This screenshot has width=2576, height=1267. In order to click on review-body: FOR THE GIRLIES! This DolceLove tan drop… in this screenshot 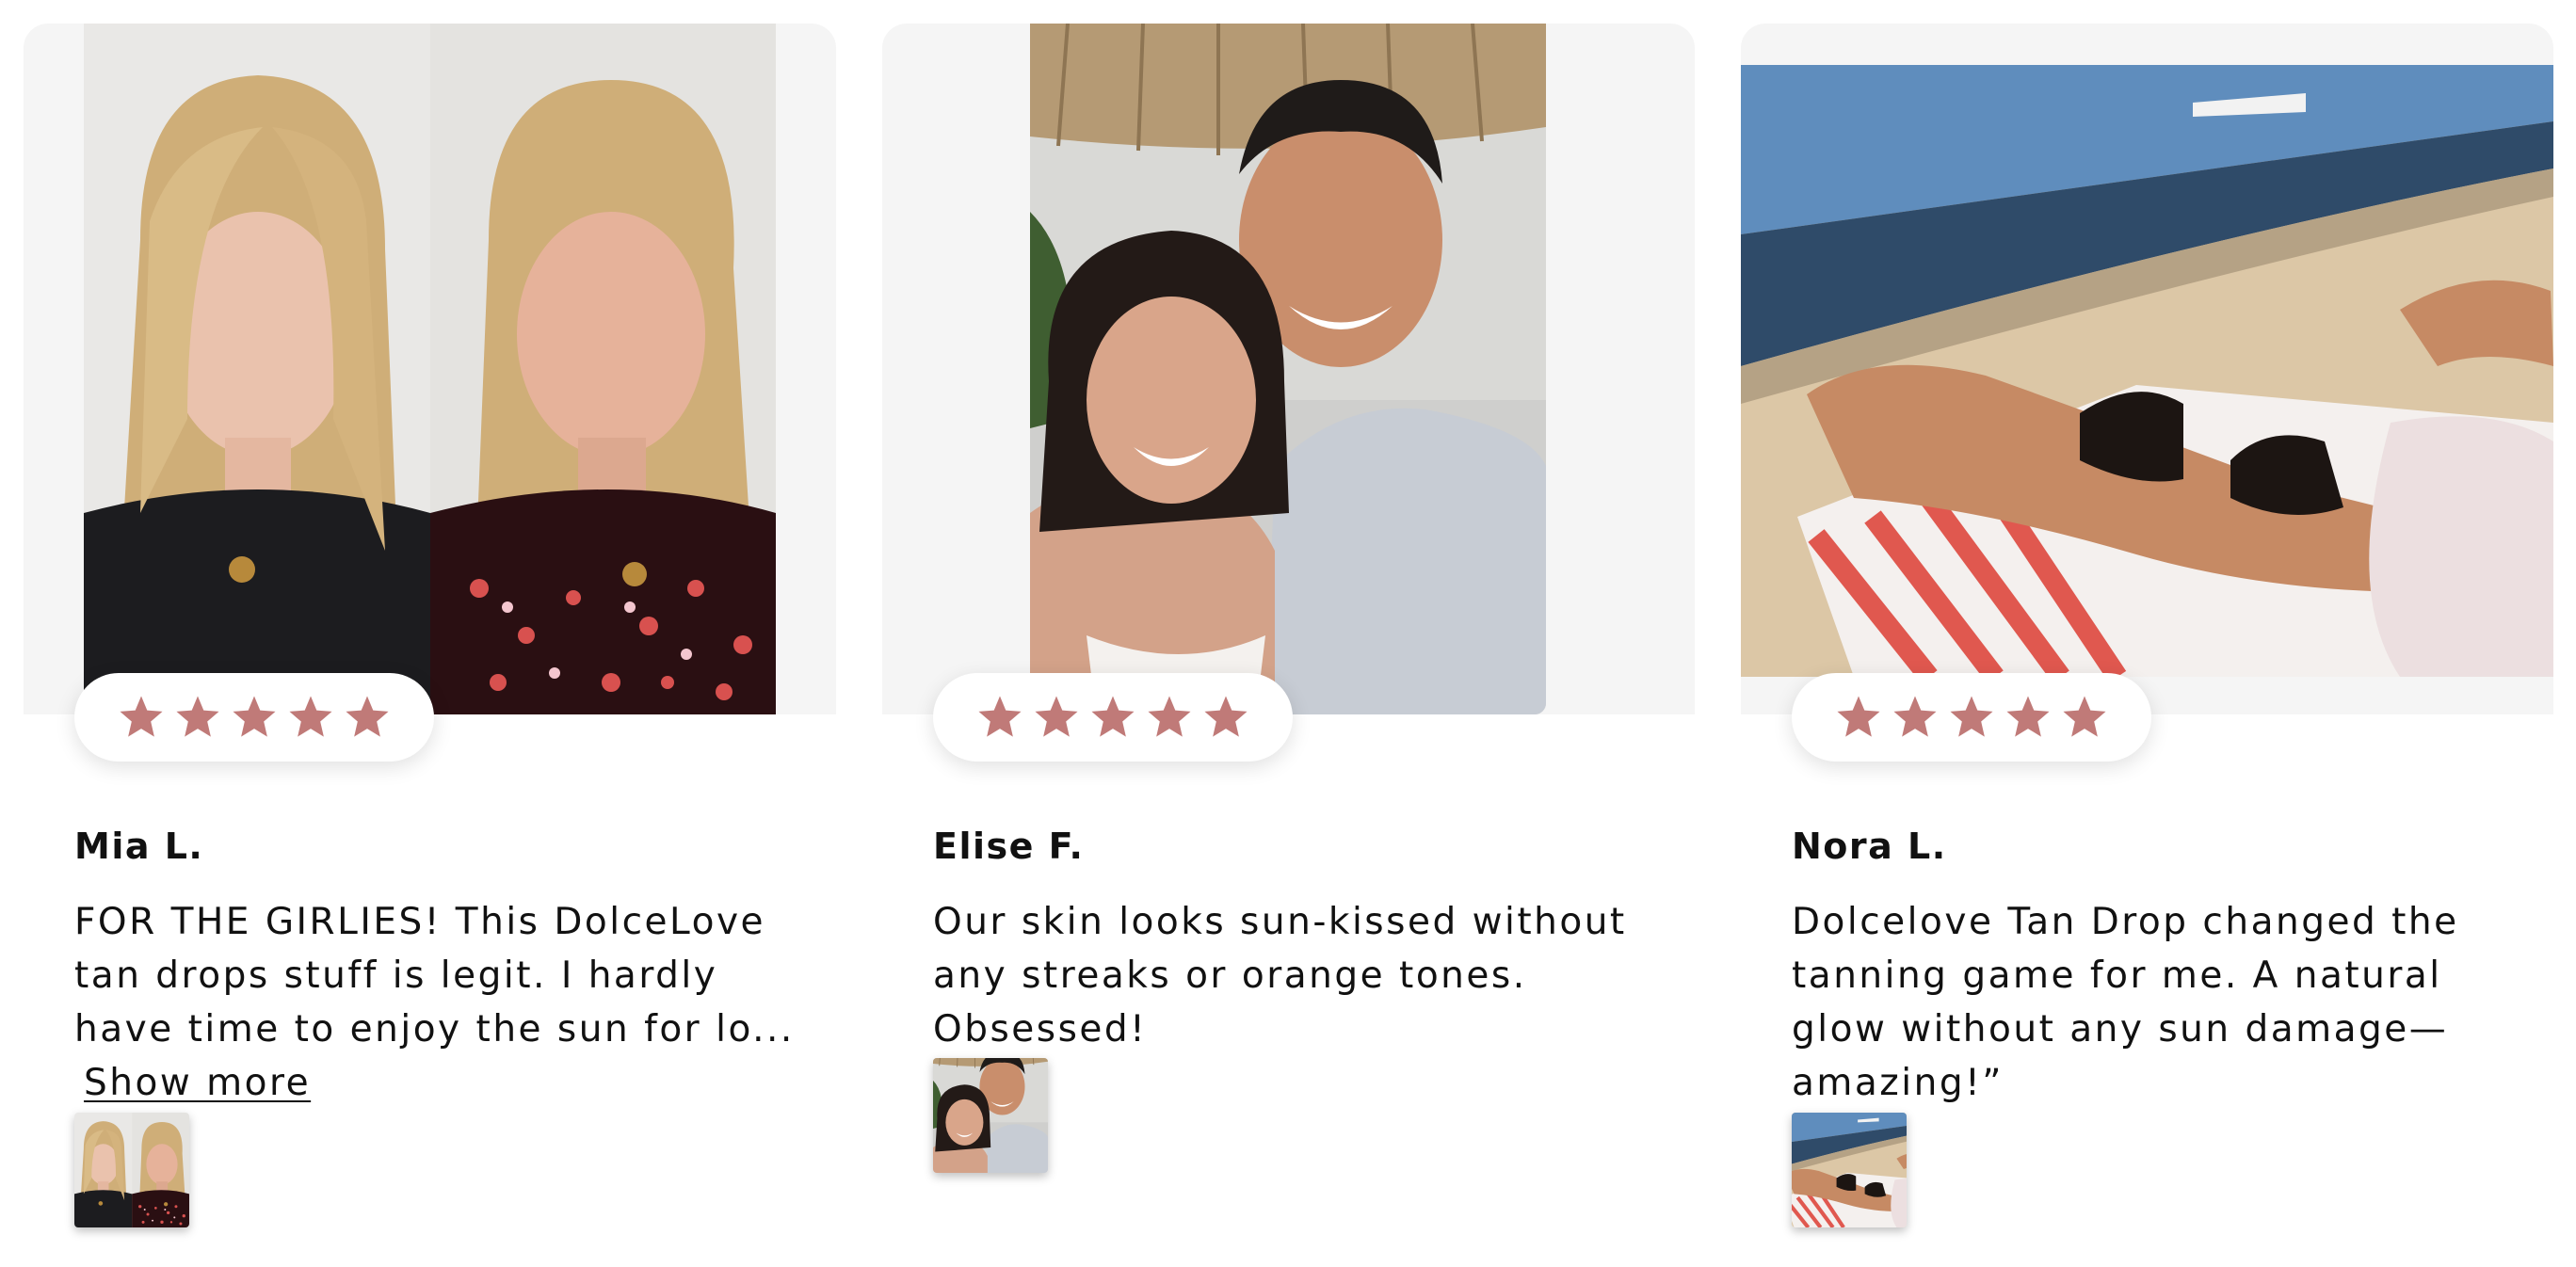, I will do `click(434, 975)`.